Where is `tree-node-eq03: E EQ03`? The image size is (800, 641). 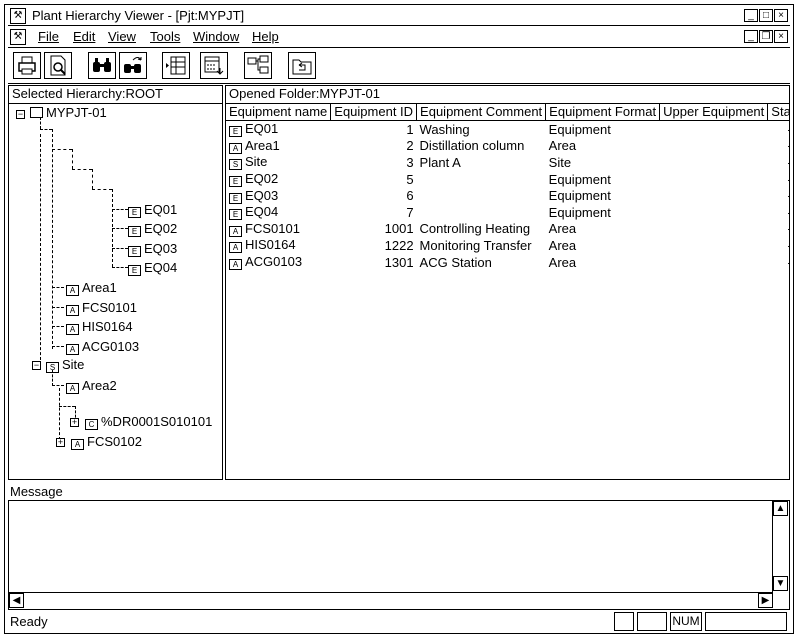 tree-node-eq03: E EQ03 is located at coordinates (152, 249).